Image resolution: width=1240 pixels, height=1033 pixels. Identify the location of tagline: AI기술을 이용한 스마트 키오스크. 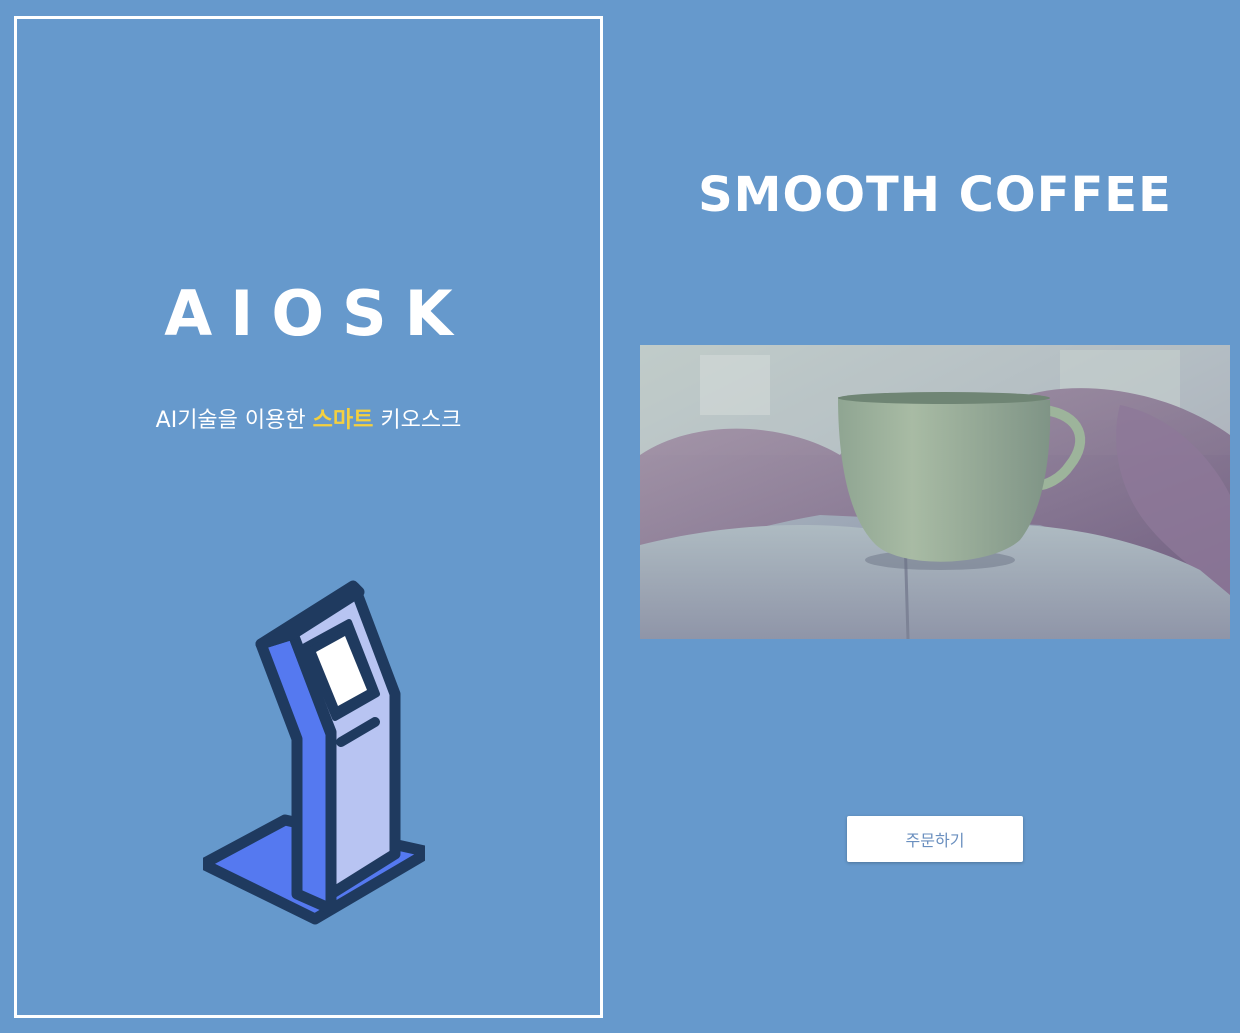
(308, 421).